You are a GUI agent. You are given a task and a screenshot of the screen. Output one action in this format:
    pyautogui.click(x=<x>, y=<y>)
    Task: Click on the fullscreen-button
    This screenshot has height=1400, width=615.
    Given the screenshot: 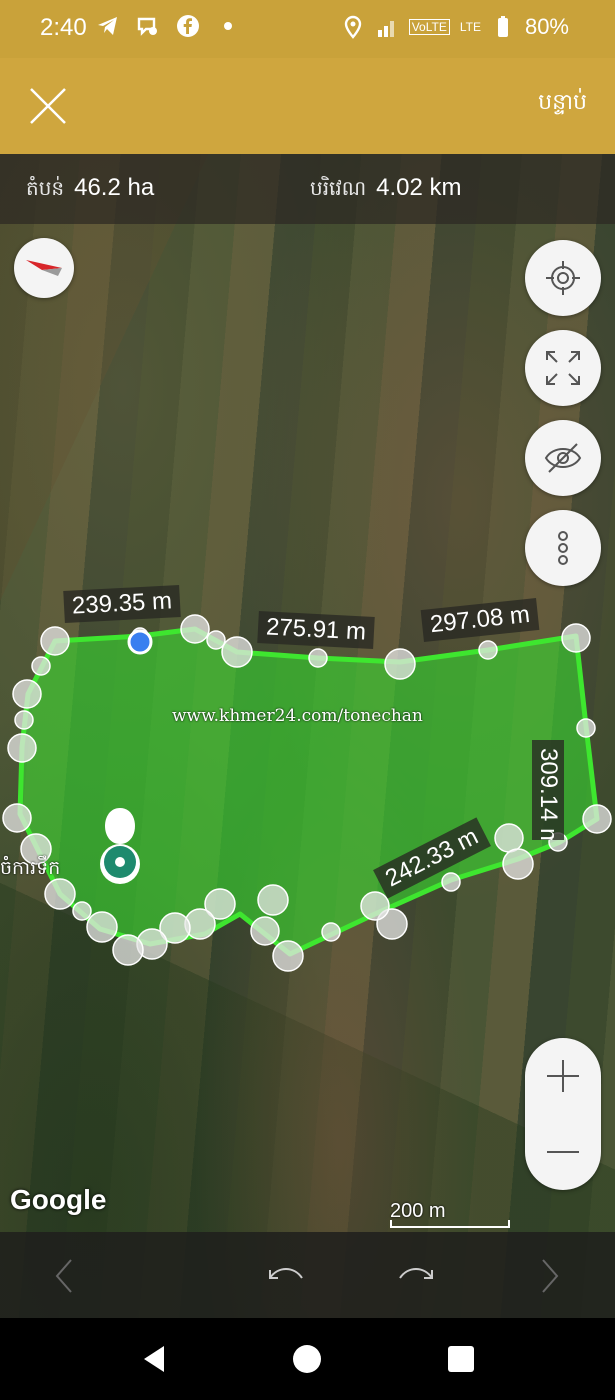 What is the action you would take?
    pyautogui.click(x=563, y=368)
    